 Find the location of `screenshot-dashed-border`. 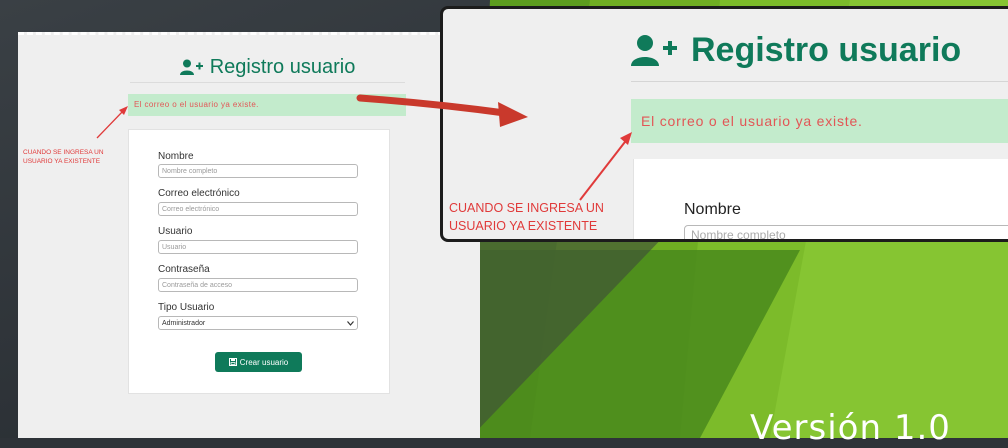

screenshot-dashed-border is located at coordinates (249, 33).